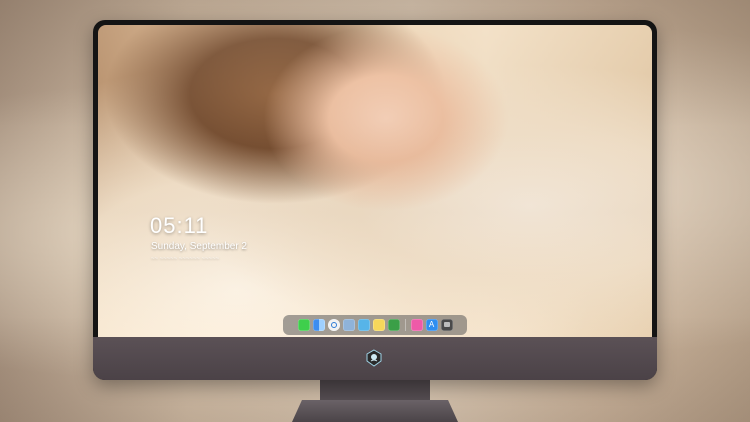 This screenshot has height=422, width=750. Describe the element at coordinates (431, 325) in the screenshot. I see `app-store-icon` at that location.